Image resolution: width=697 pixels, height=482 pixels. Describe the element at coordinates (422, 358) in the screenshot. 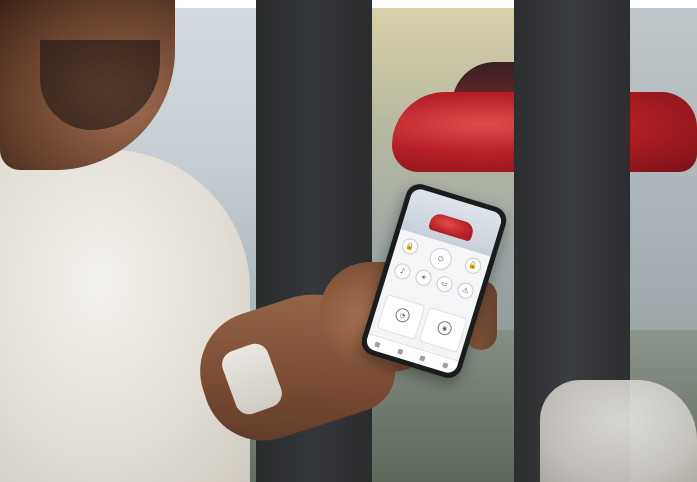

I see `tab-map-icon` at that location.